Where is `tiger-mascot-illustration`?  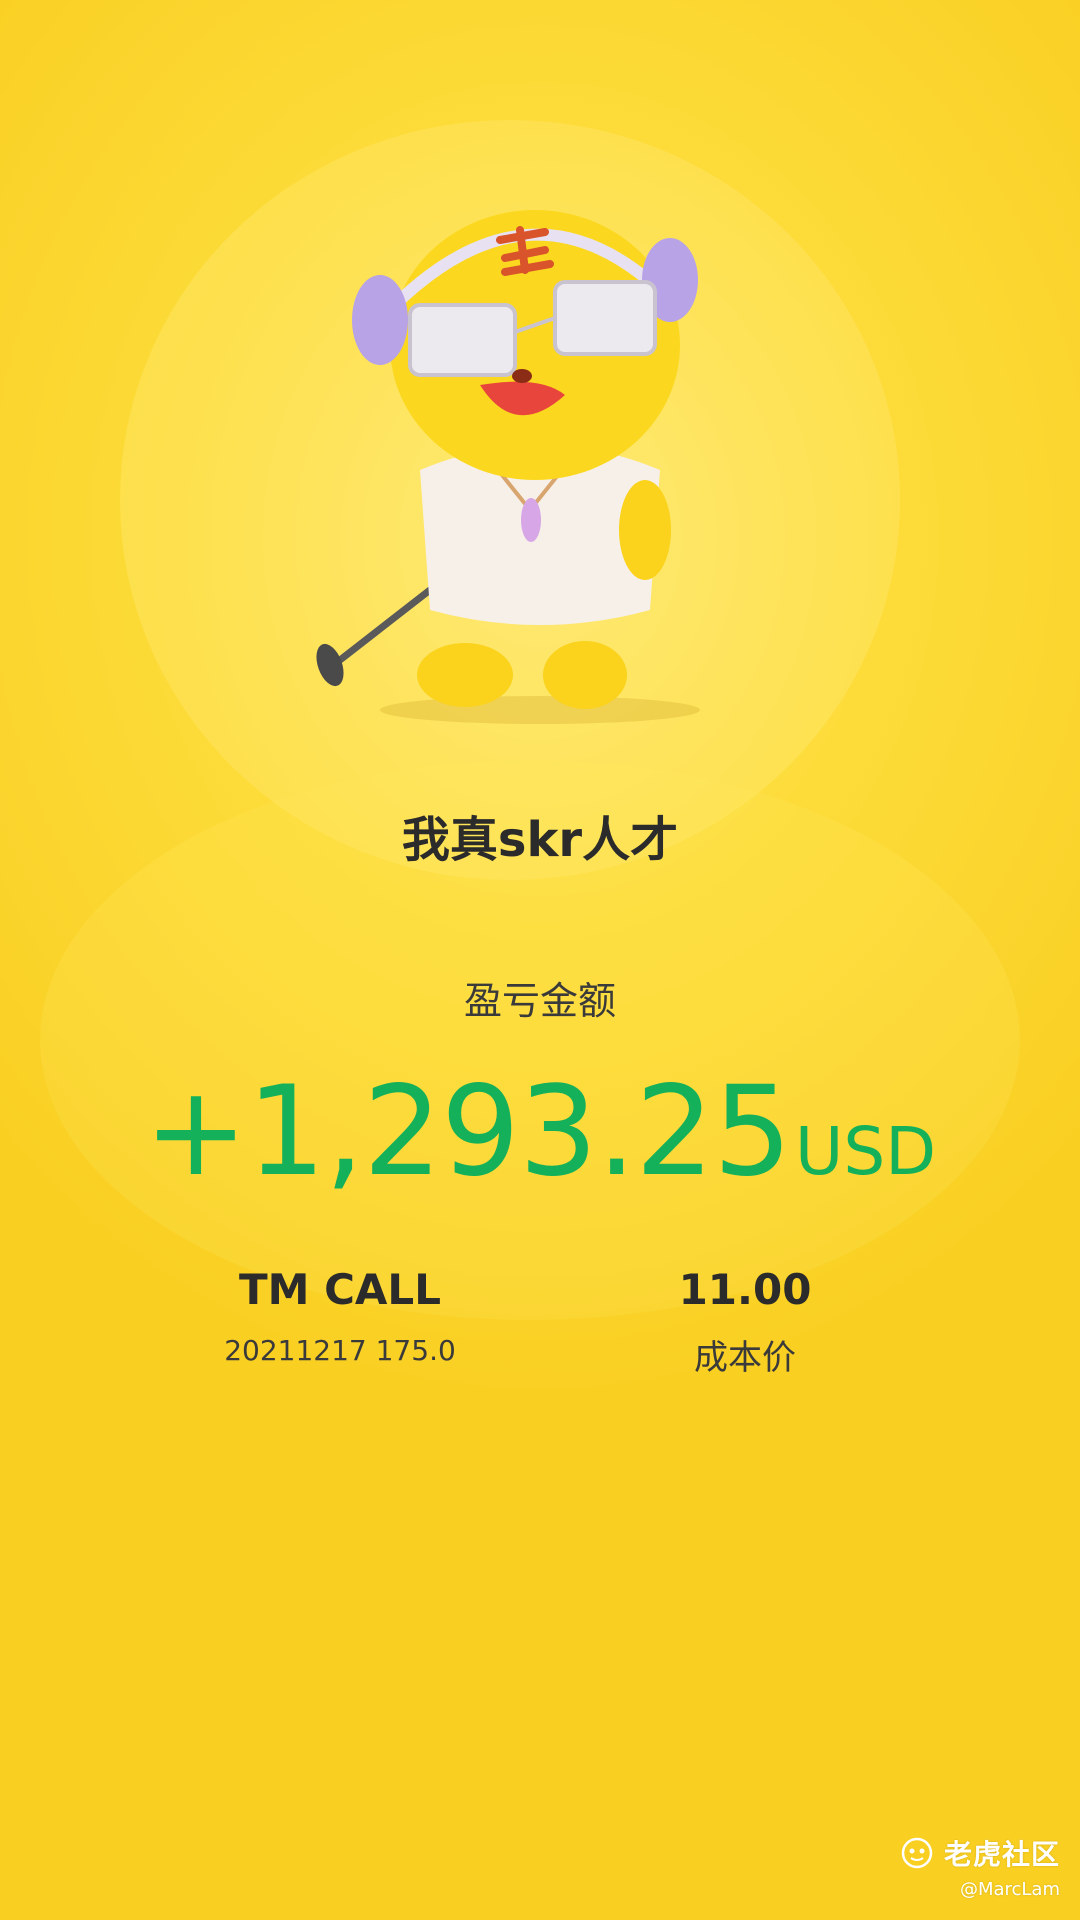 tiger-mascot-illustration is located at coordinates (508, 467).